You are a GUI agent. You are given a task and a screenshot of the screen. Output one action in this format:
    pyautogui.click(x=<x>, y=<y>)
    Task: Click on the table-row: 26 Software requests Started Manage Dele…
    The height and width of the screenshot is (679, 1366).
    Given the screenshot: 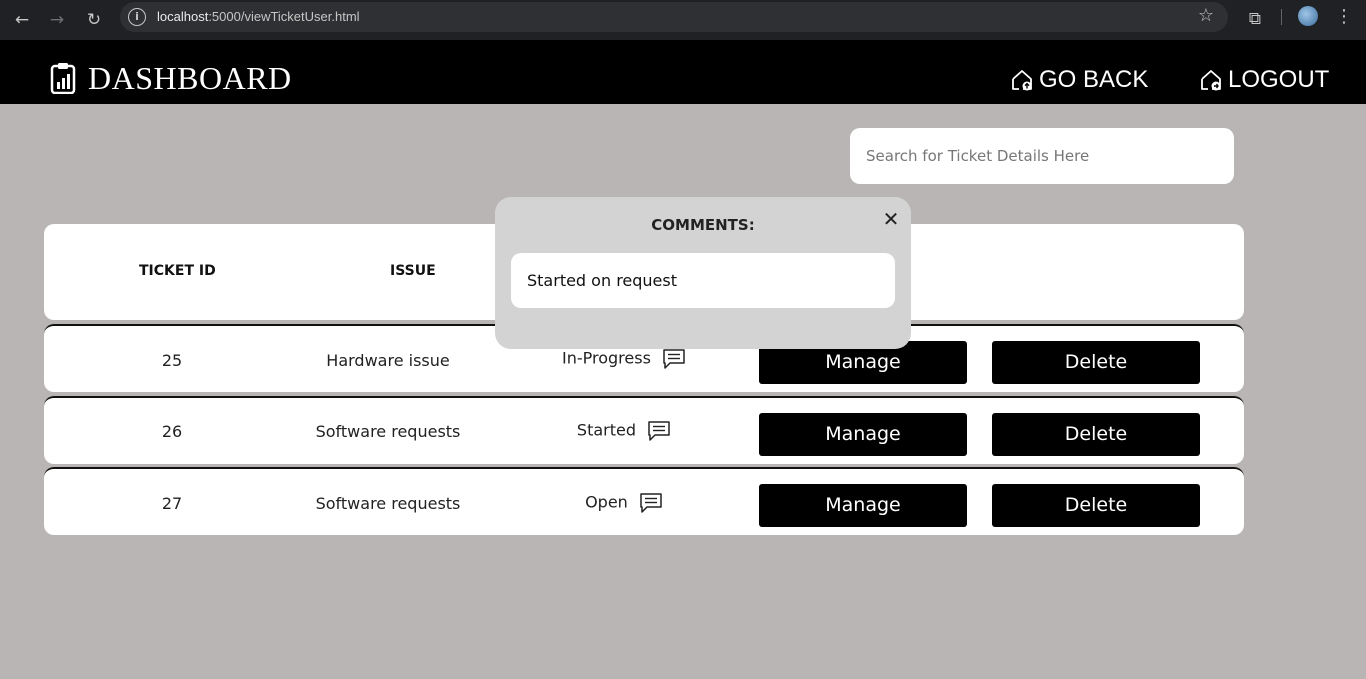 What is the action you would take?
    pyautogui.click(x=644, y=430)
    